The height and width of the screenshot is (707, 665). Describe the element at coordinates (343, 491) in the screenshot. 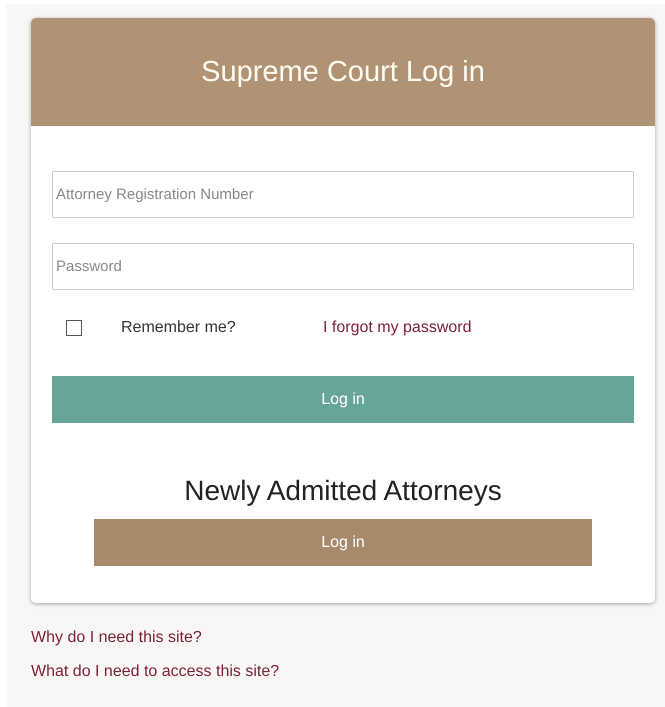

I see `section-heading: Newly Admitted Attorneys` at that location.